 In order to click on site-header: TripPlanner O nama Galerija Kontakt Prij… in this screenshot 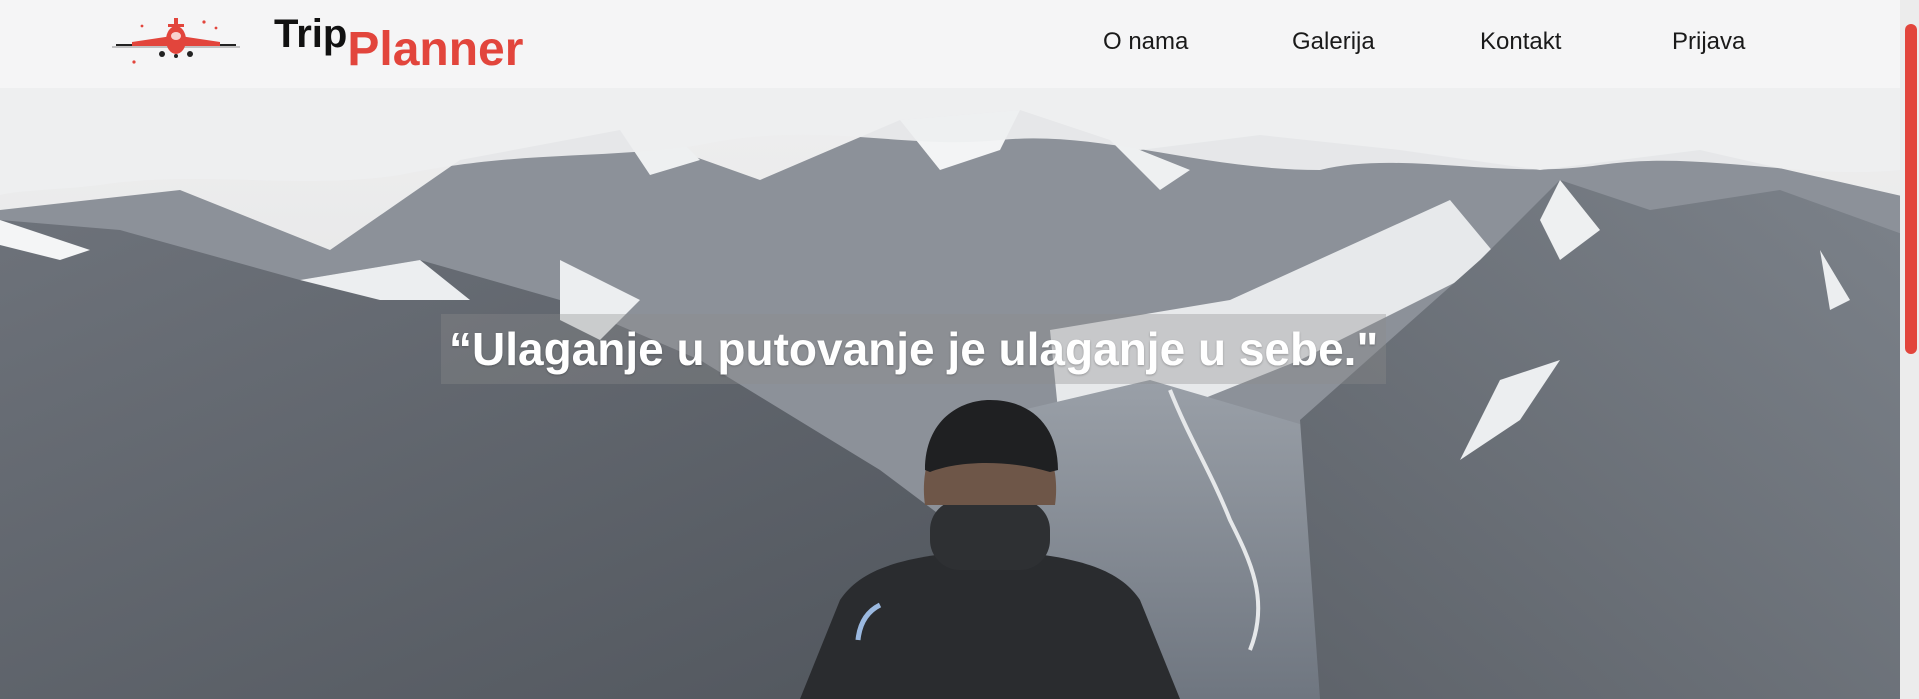, I will do `click(950, 44)`.